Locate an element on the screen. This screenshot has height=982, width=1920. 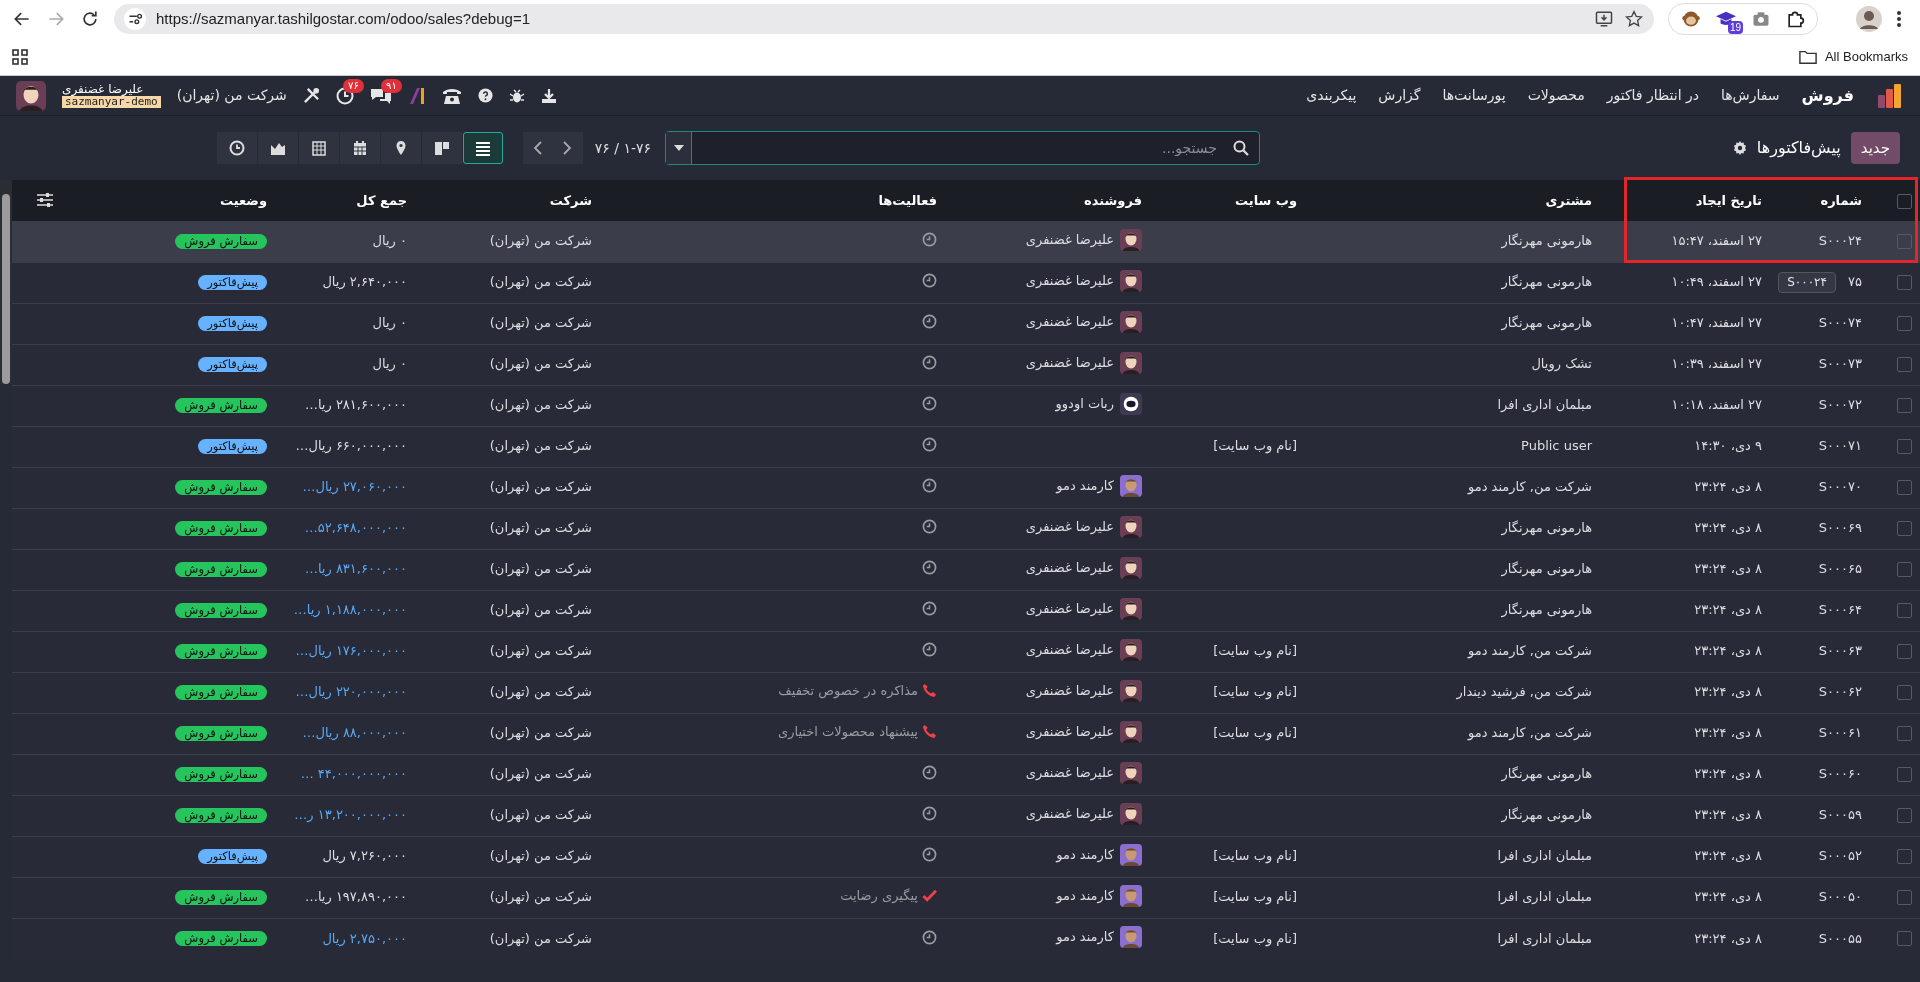
install-icon is located at coordinates (1604, 19).